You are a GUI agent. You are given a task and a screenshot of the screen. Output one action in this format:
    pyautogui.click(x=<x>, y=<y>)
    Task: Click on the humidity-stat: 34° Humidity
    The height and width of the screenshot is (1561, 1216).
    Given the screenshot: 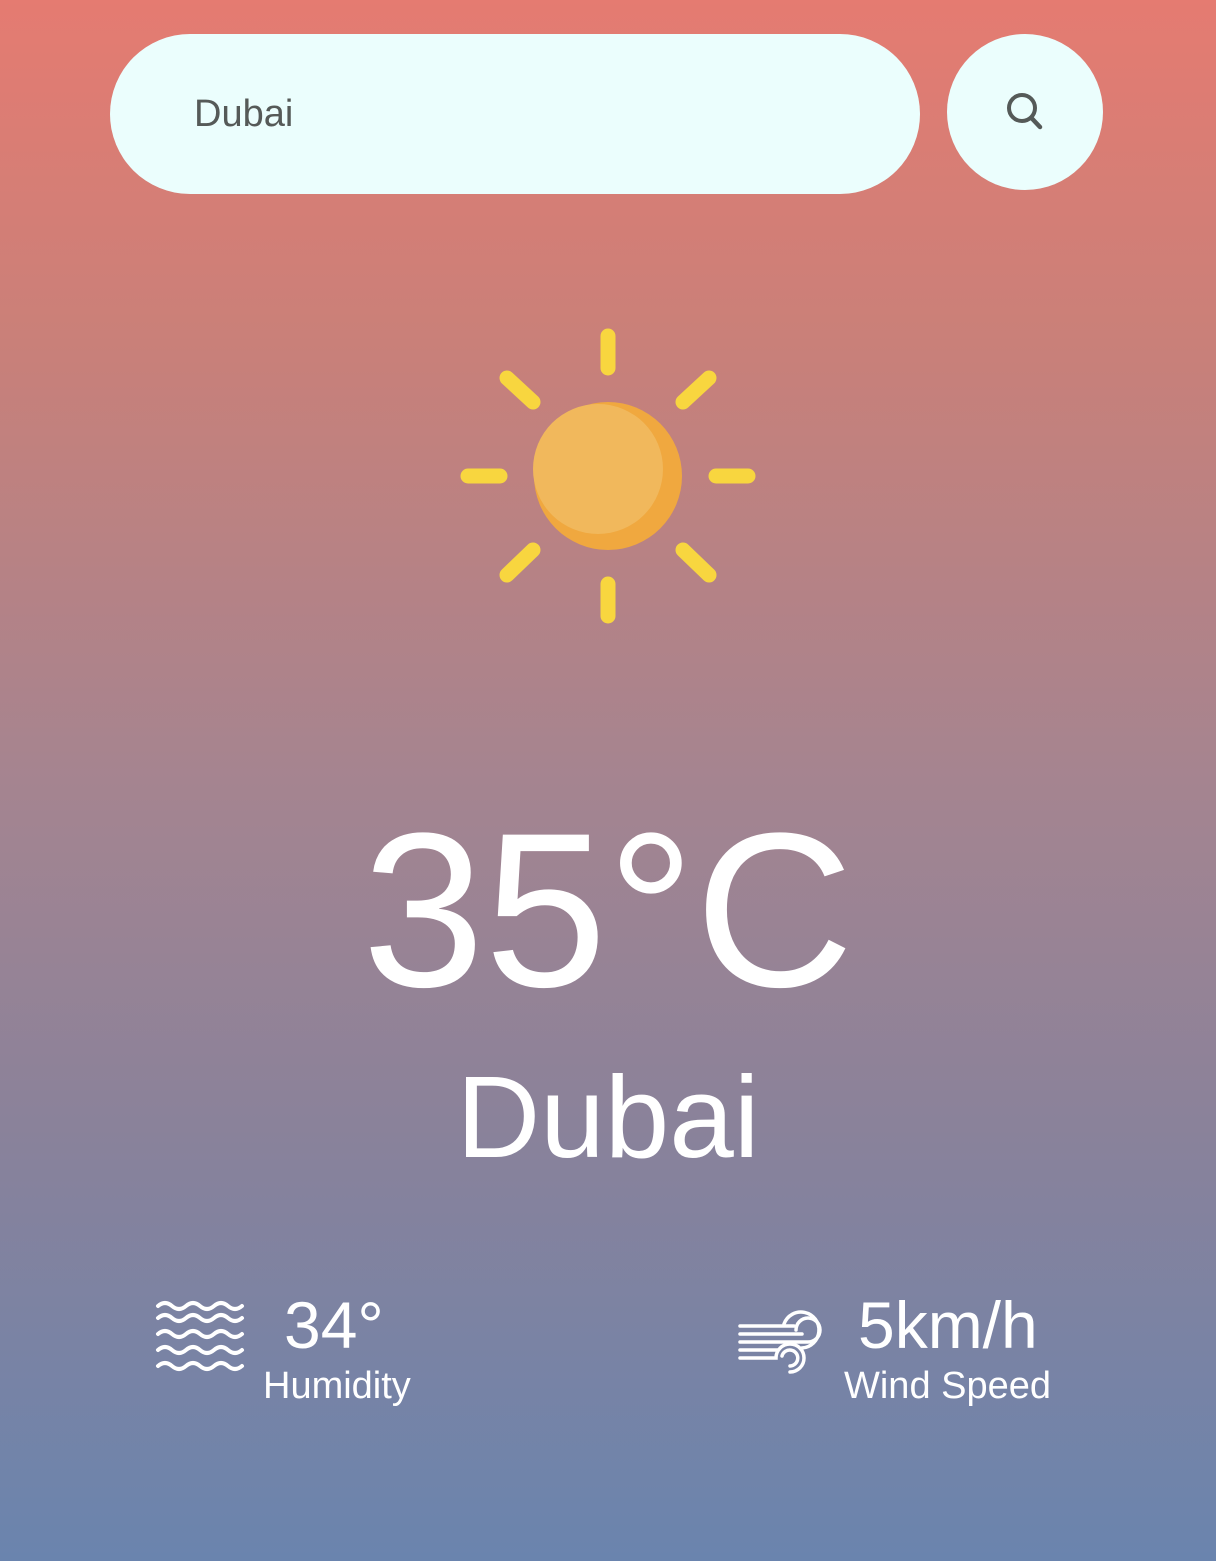 What is the action you would take?
    pyautogui.click(x=300, y=1355)
    